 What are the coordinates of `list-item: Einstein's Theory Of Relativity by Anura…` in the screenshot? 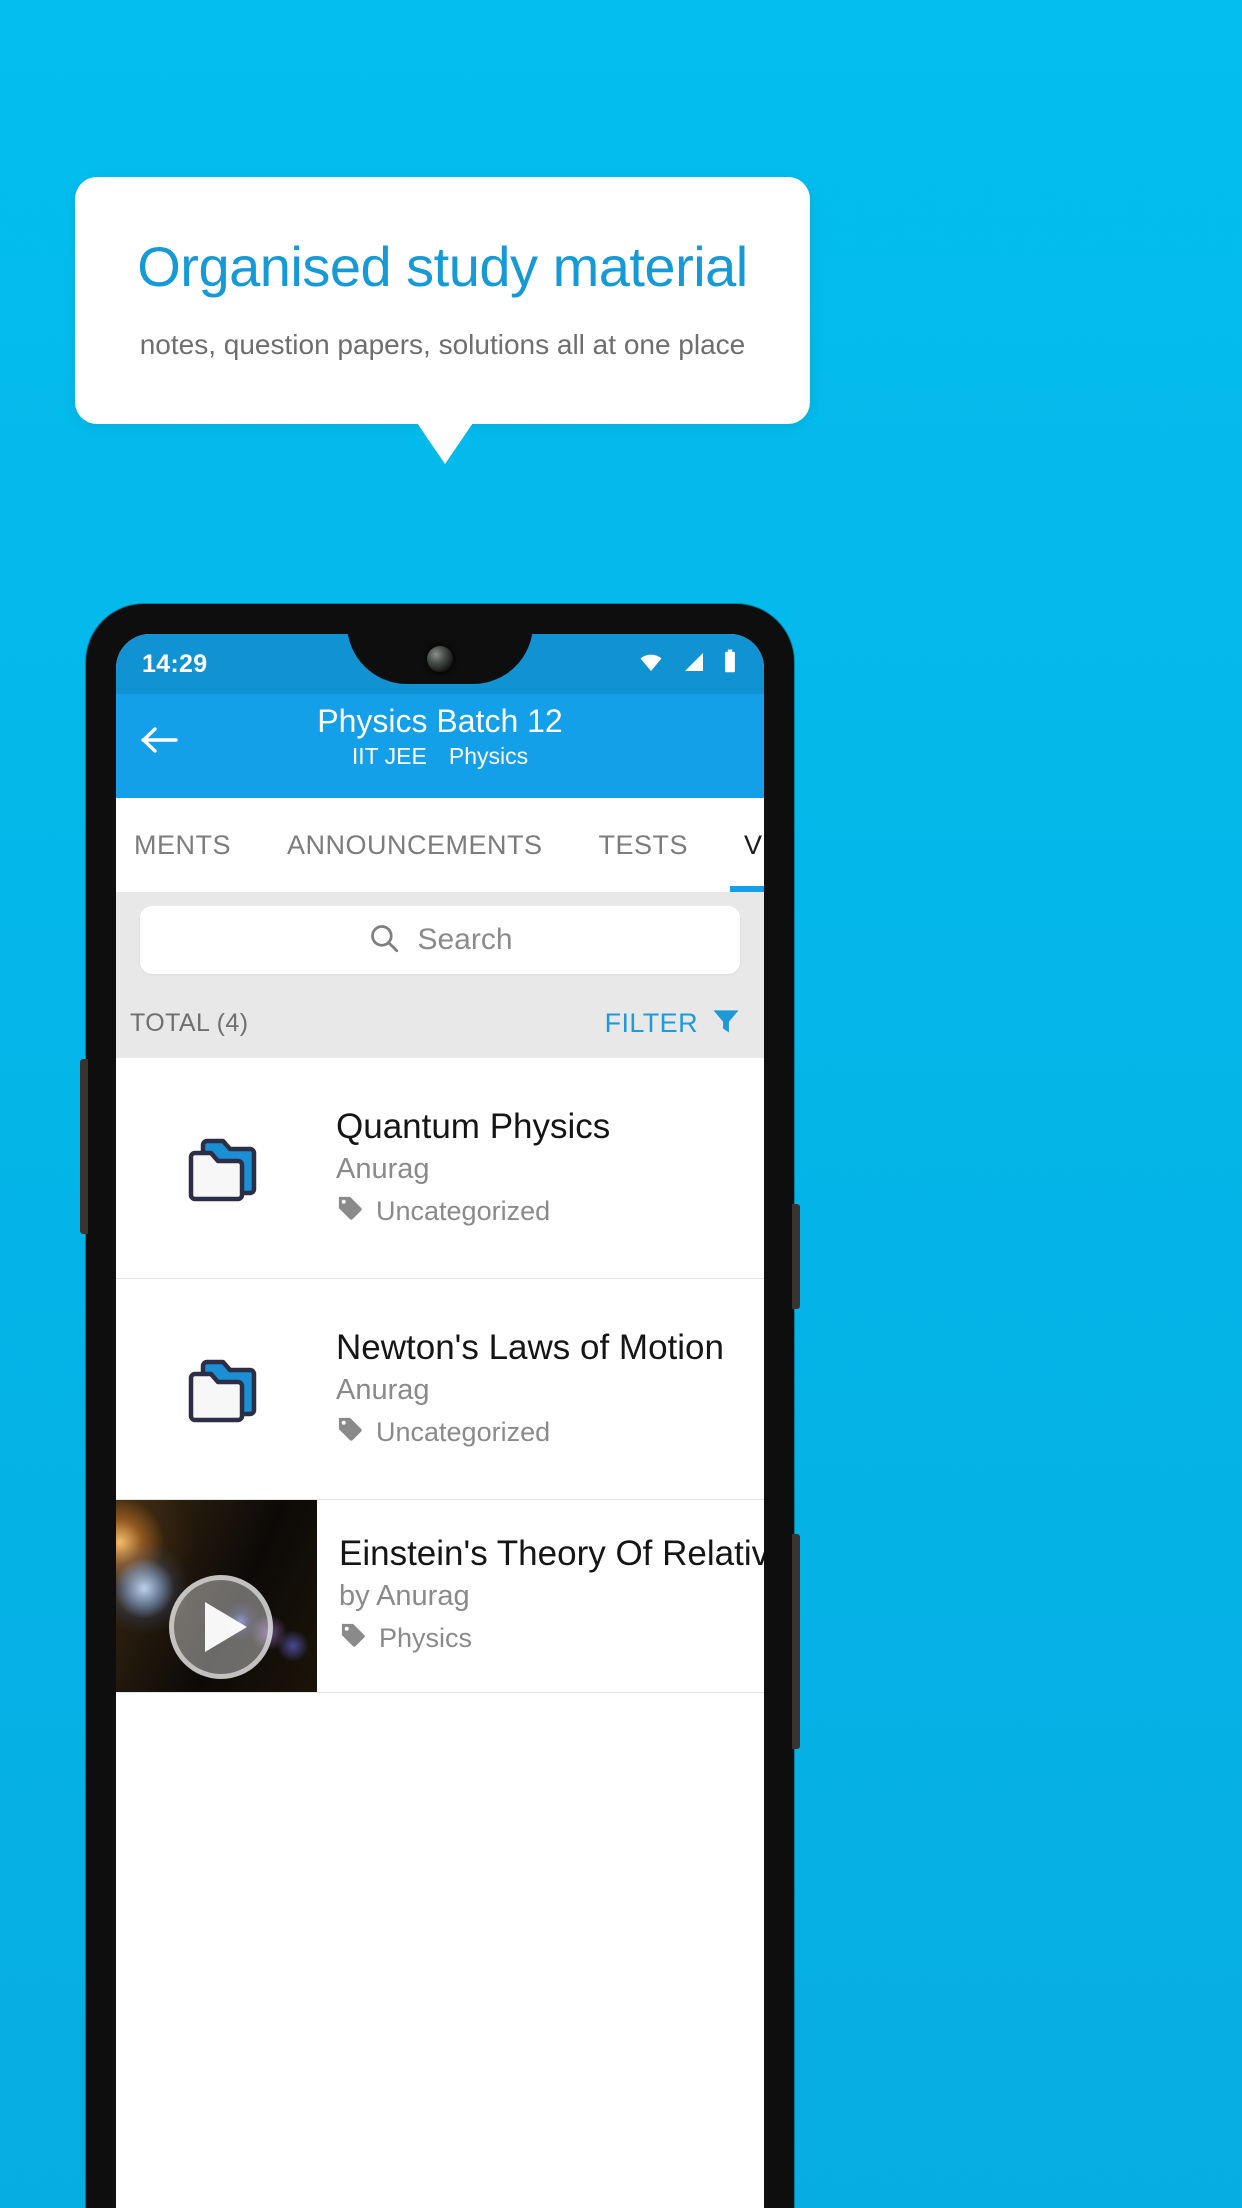 It's located at (440, 1596).